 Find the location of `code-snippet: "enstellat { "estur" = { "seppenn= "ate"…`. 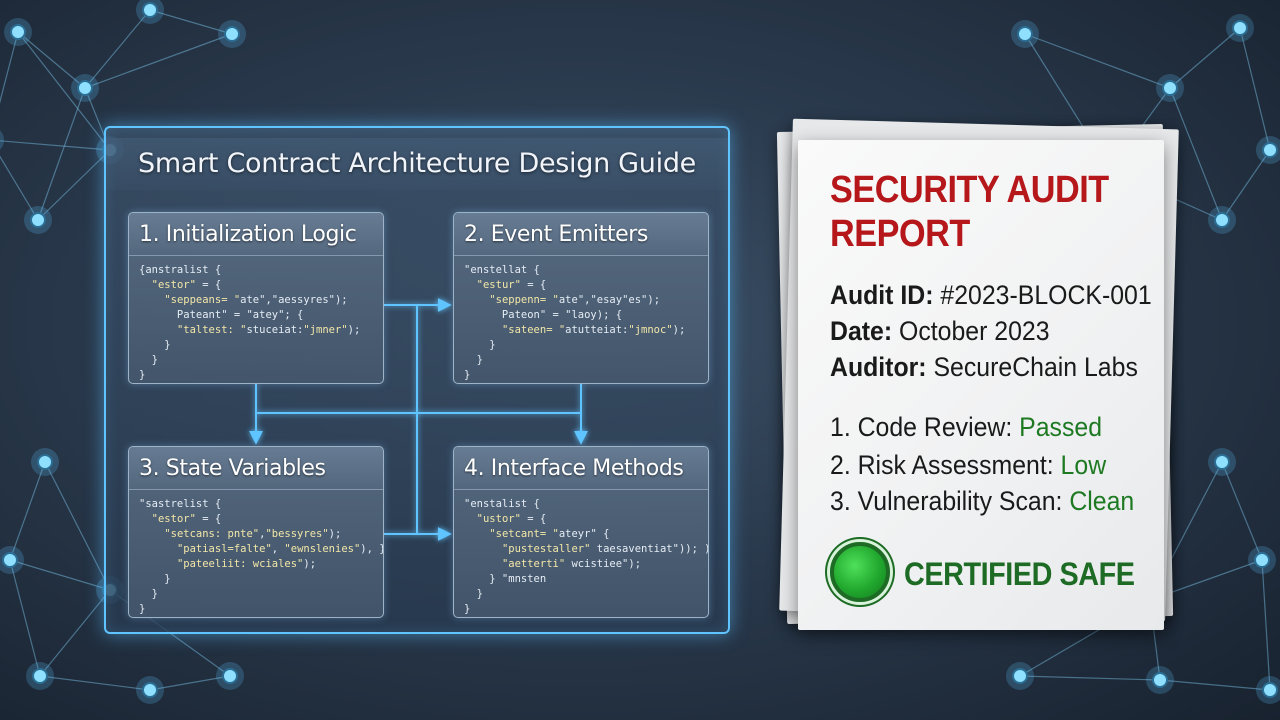

code-snippet: "enstellat { "estur" = { "seppenn= "ate"… is located at coordinates (582, 323).